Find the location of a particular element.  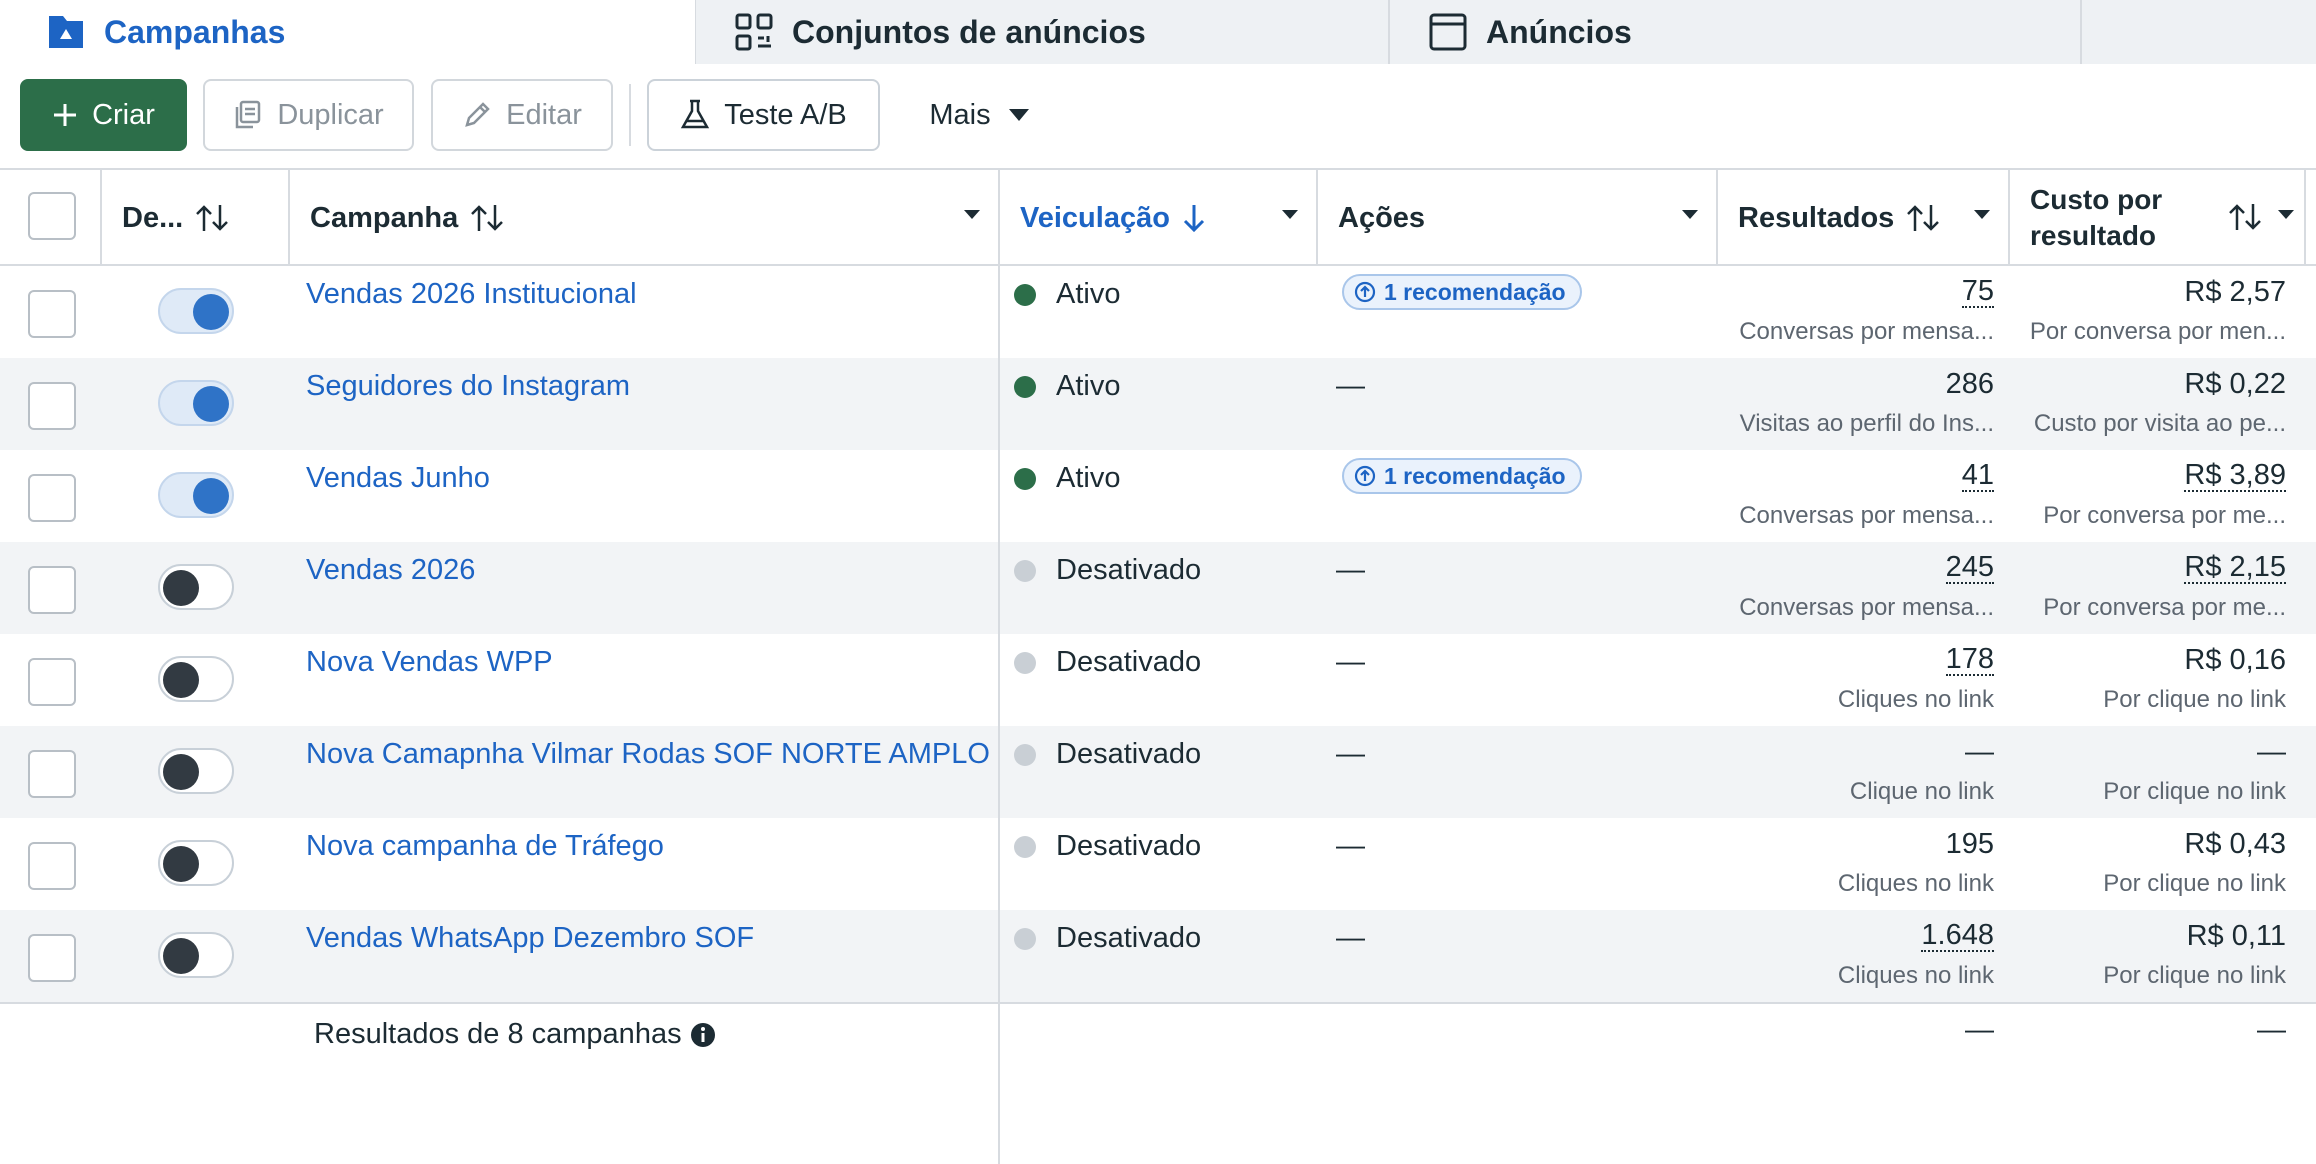

duplicate-button: Duplicar is located at coordinates (308, 115).